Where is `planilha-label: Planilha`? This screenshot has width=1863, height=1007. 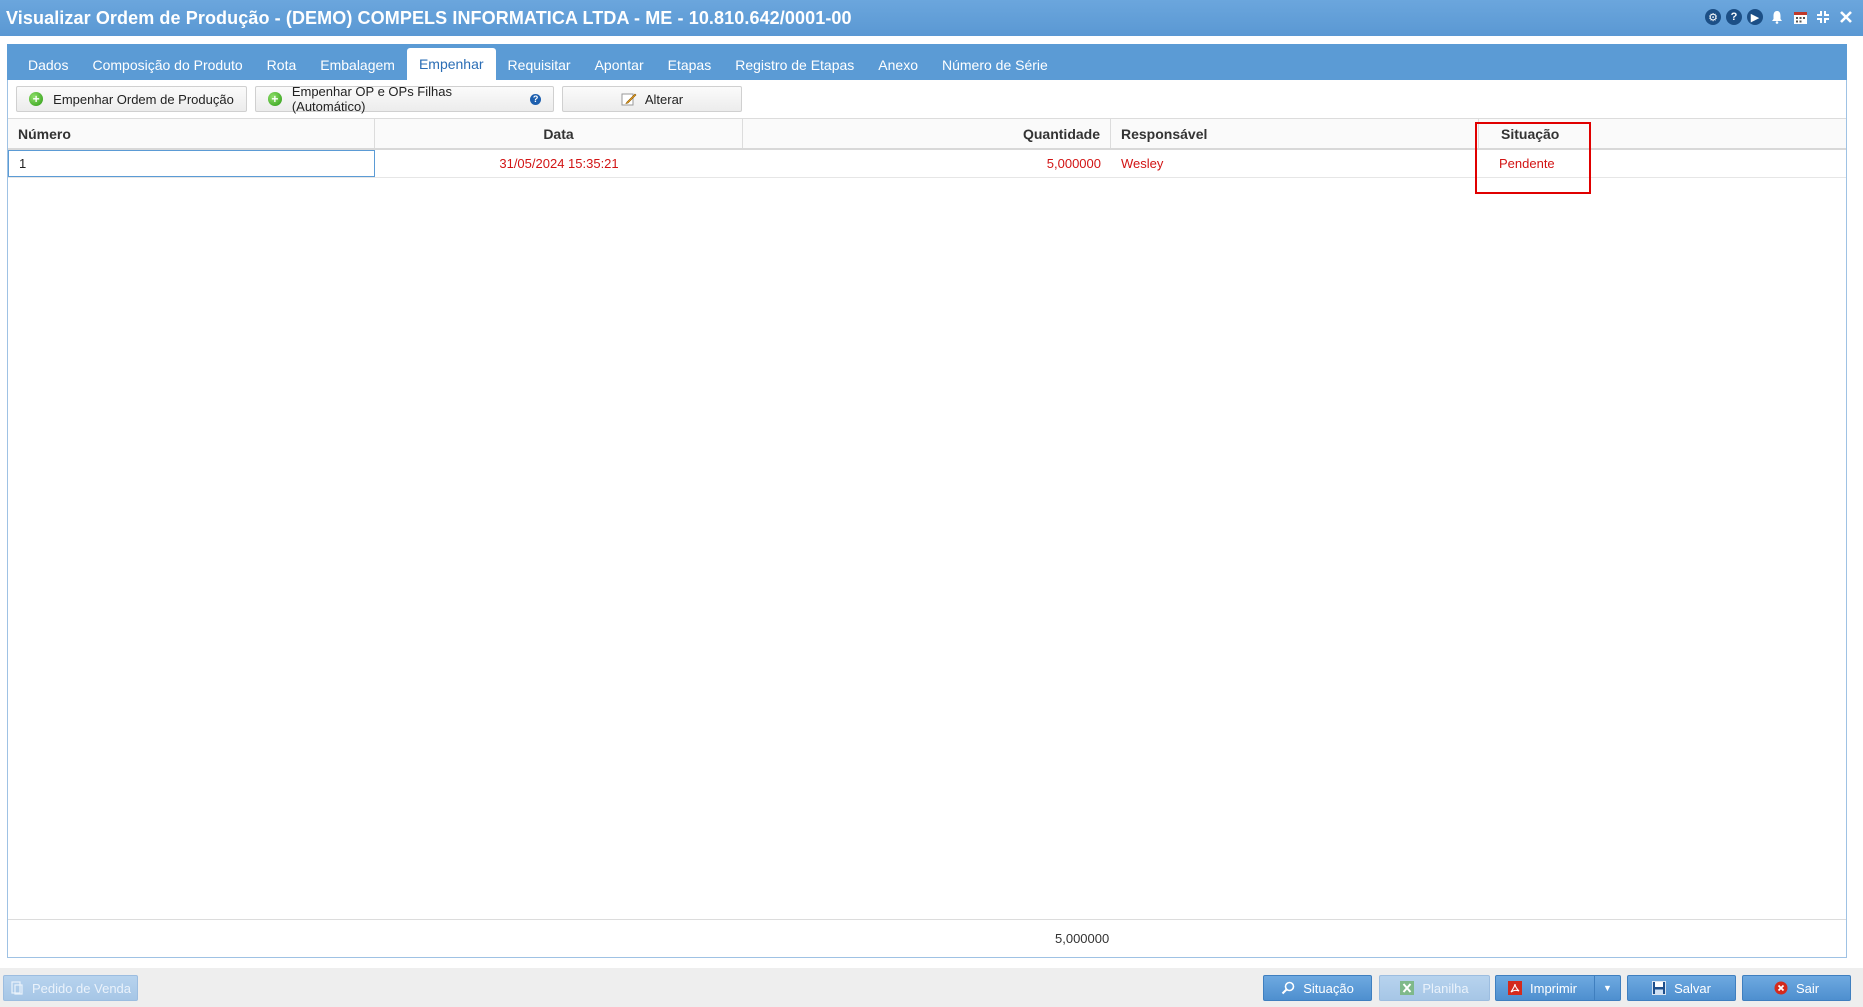 planilha-label: Planilha is located at coordinates (1445, 988).